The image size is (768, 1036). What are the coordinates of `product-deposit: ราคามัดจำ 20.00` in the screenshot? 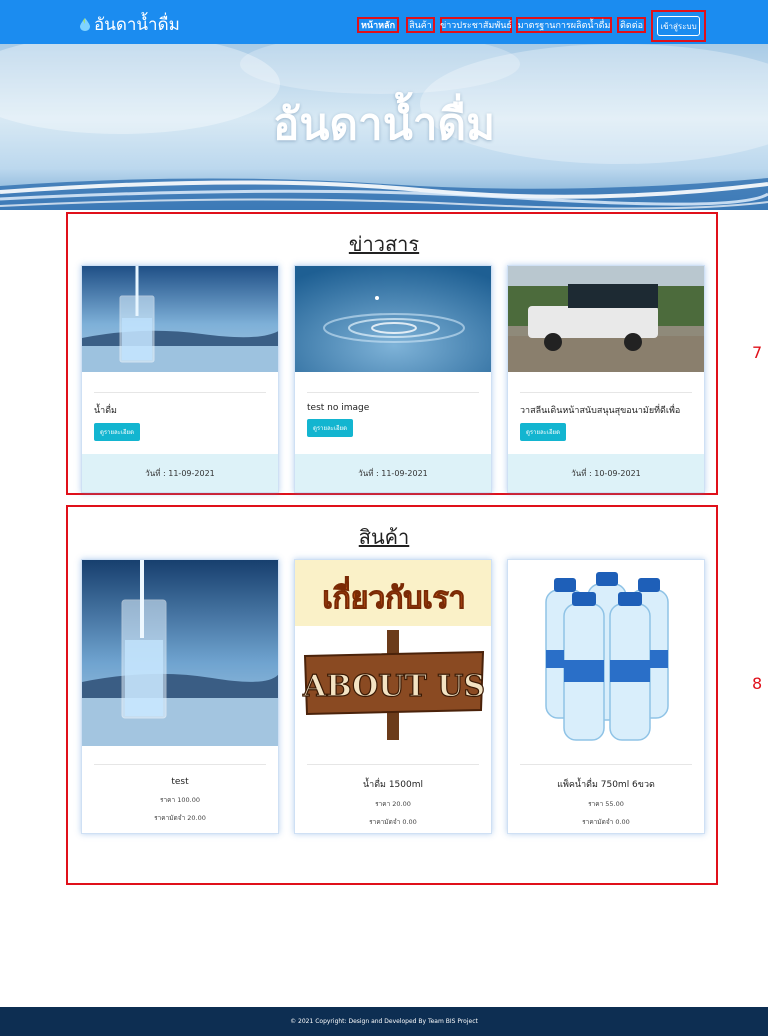 It's located at (180, 818).